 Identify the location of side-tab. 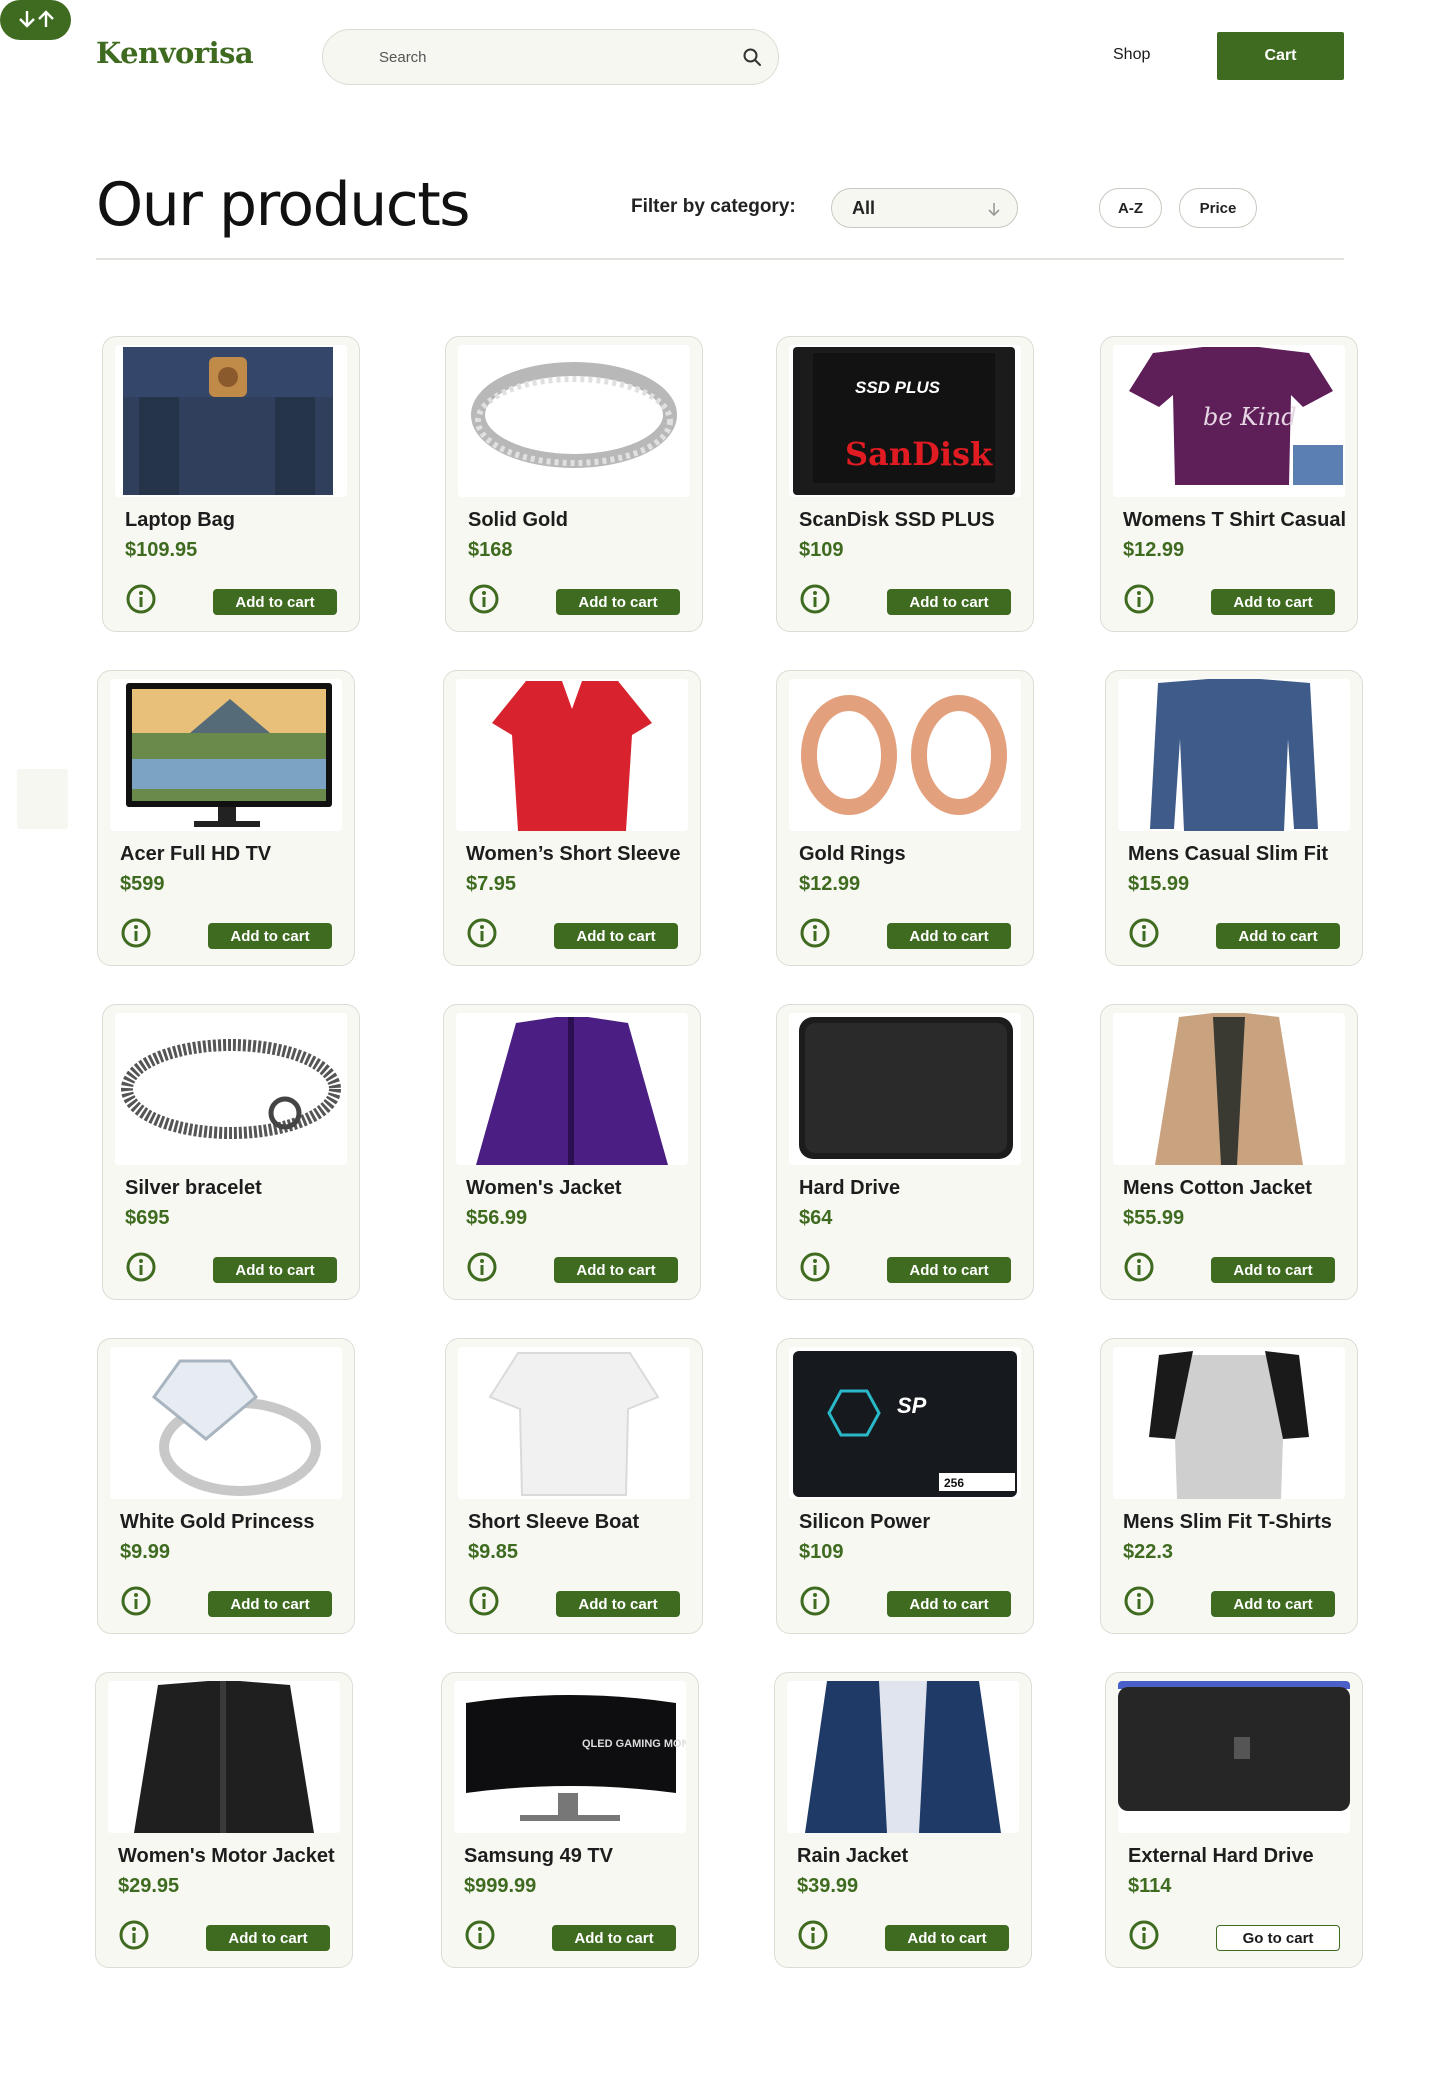
(42, 799).